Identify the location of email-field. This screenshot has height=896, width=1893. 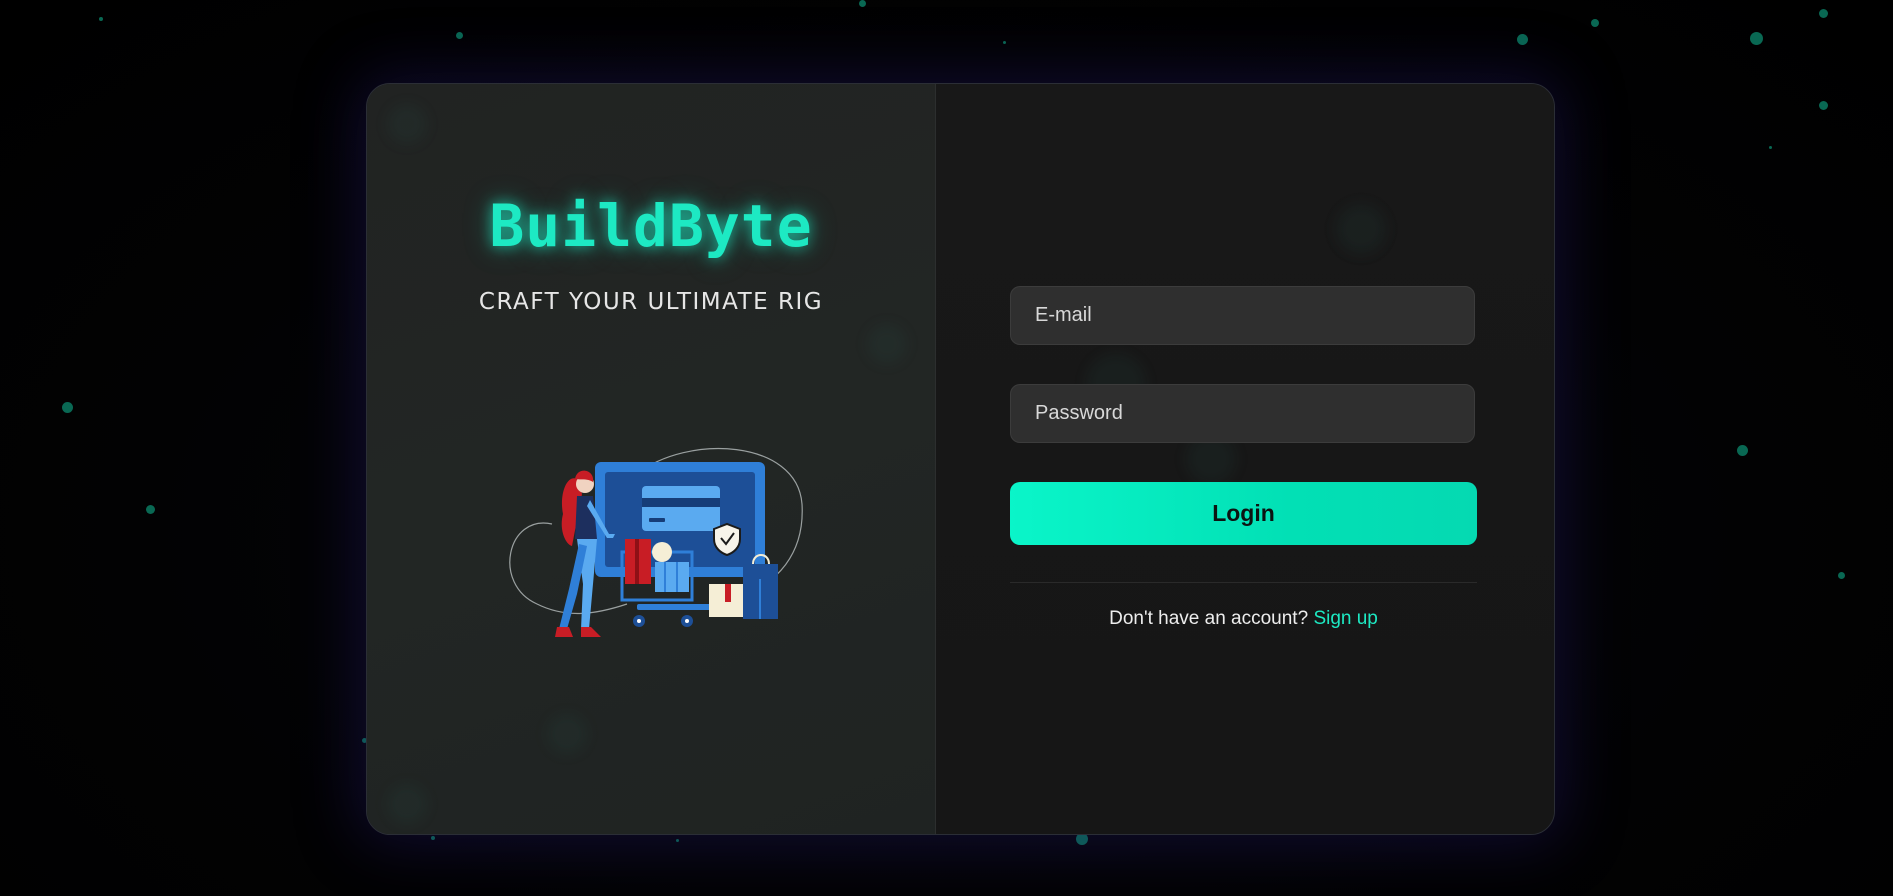
(1242, 315).